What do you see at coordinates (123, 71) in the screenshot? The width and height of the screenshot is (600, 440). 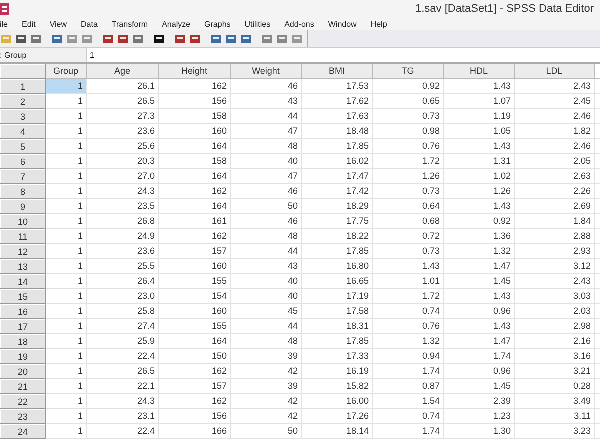 I see `column-header: Age` at bounding box center [123, 71].